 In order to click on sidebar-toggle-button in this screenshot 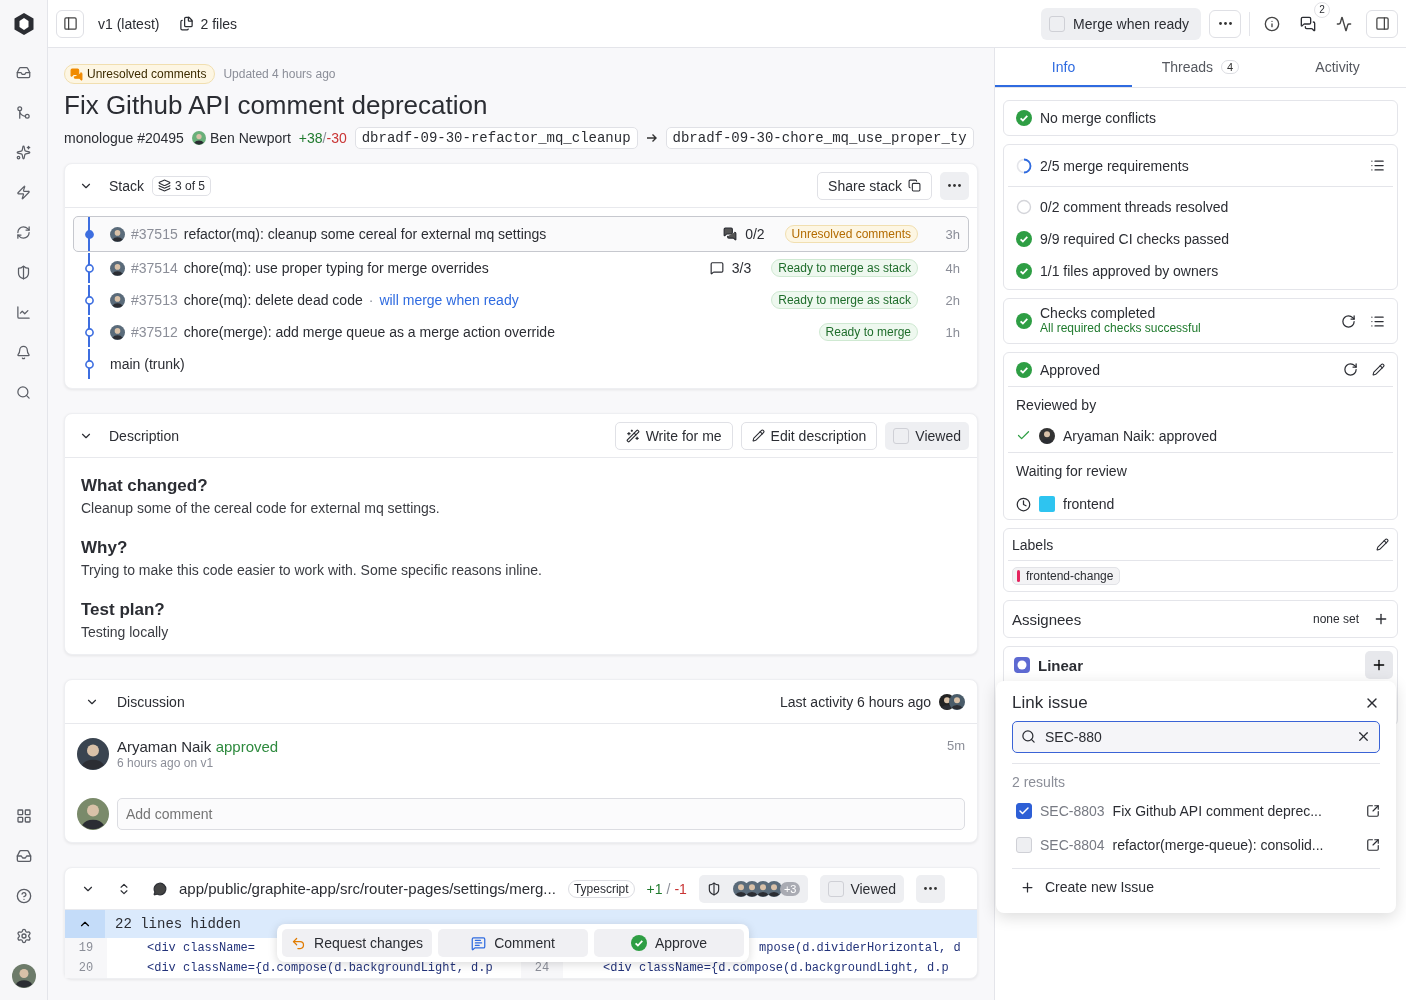, I will do `click(70, 23)`.